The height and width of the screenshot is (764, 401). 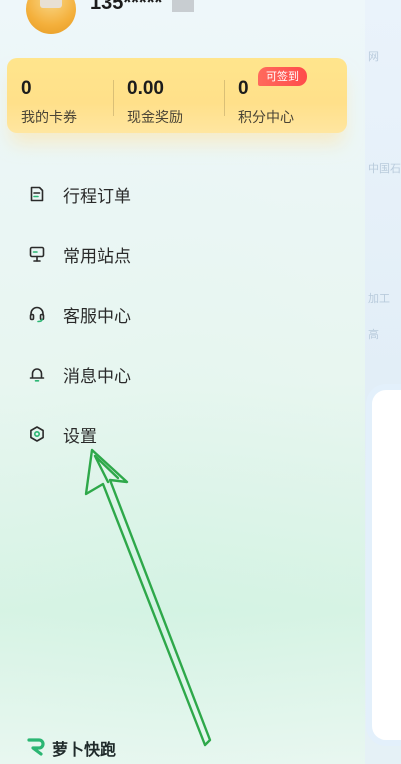 I want to click on bell-icon, so click(x=37, y=374).